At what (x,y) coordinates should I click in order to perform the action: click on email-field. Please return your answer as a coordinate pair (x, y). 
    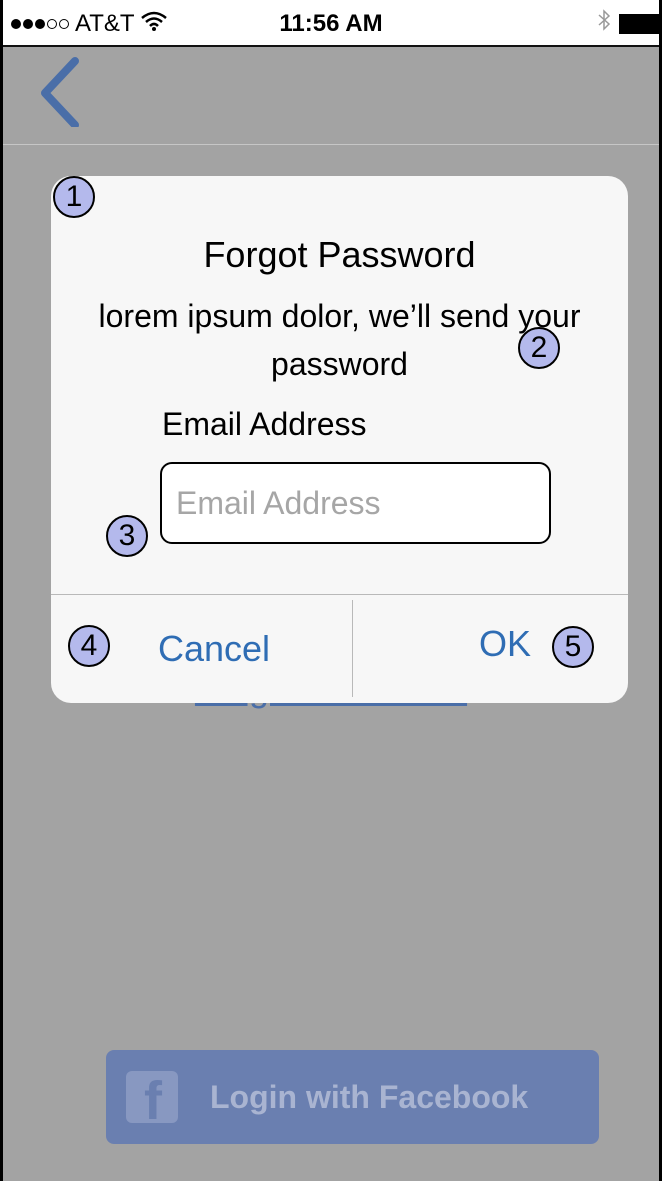
    Looking at the image, I should click on (355, 503).